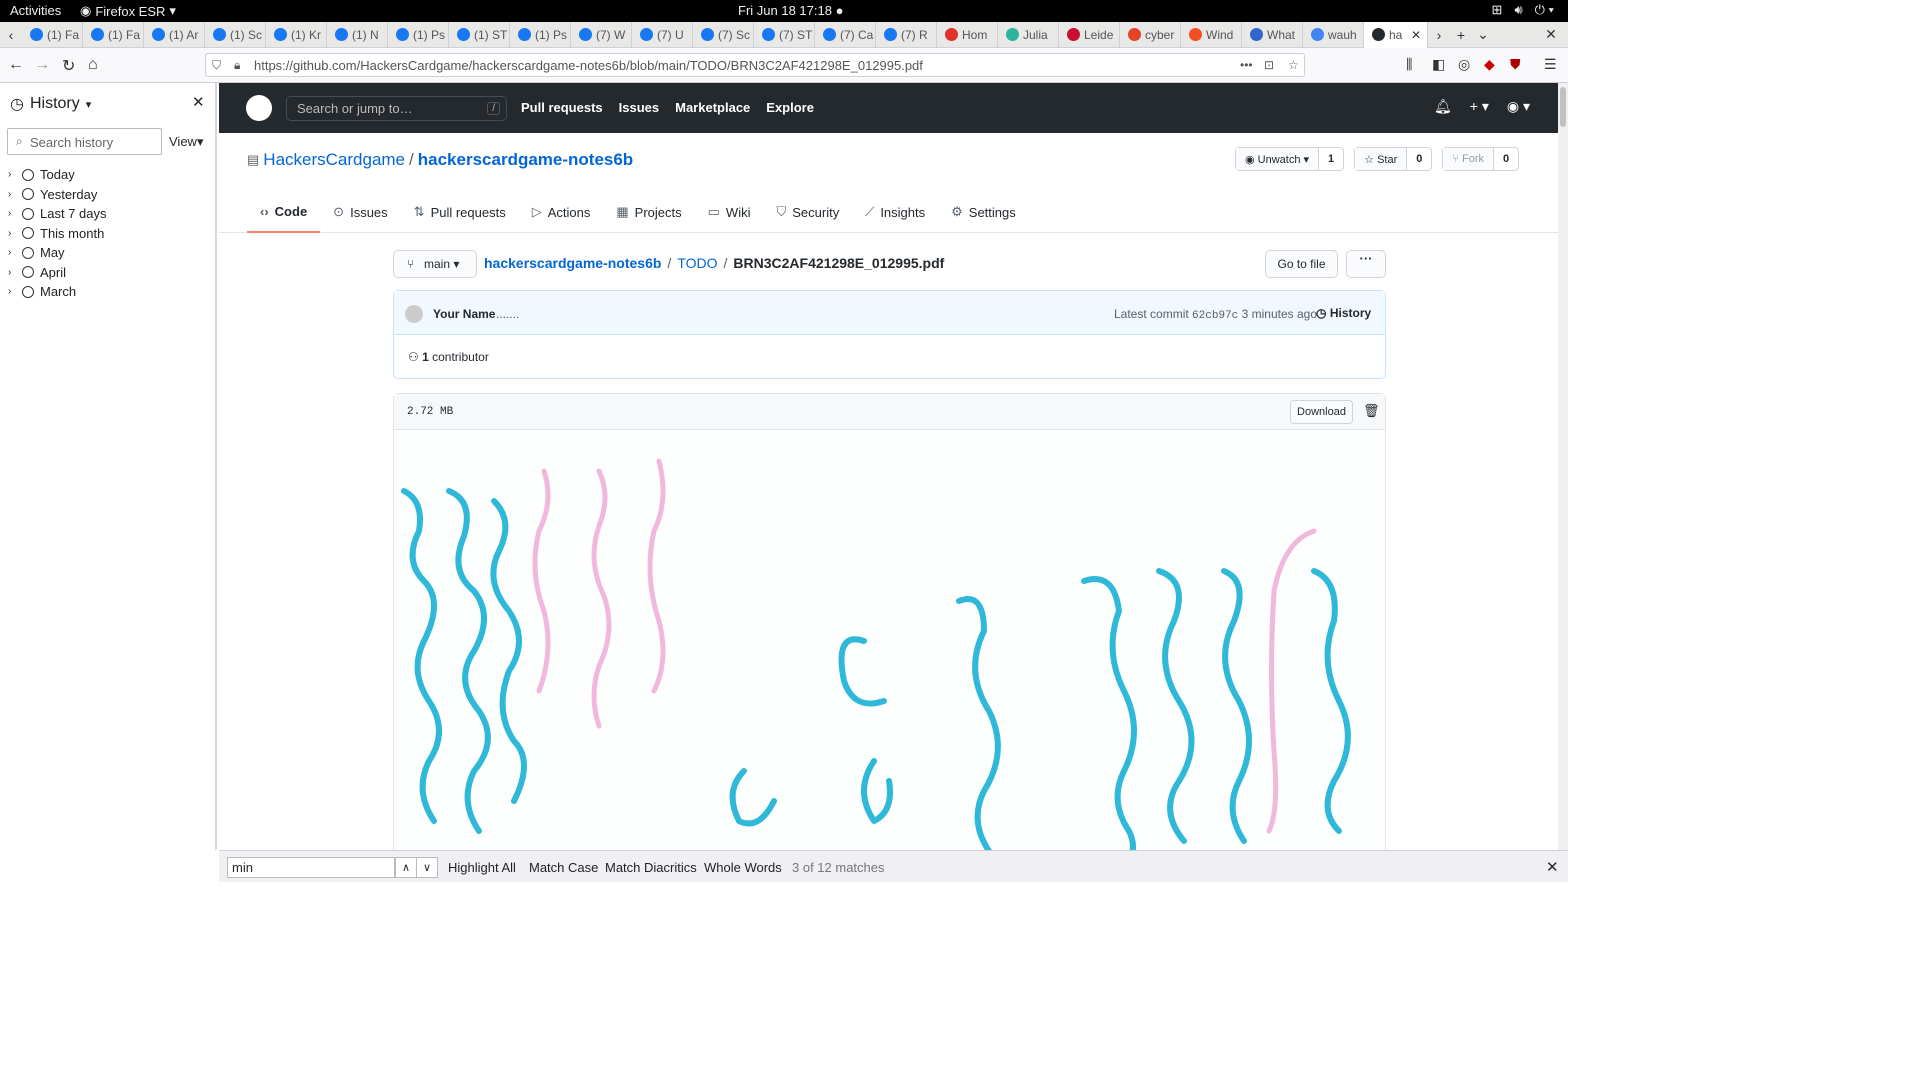  I want to click on library-icon: ⫼, so click(1409, 64).